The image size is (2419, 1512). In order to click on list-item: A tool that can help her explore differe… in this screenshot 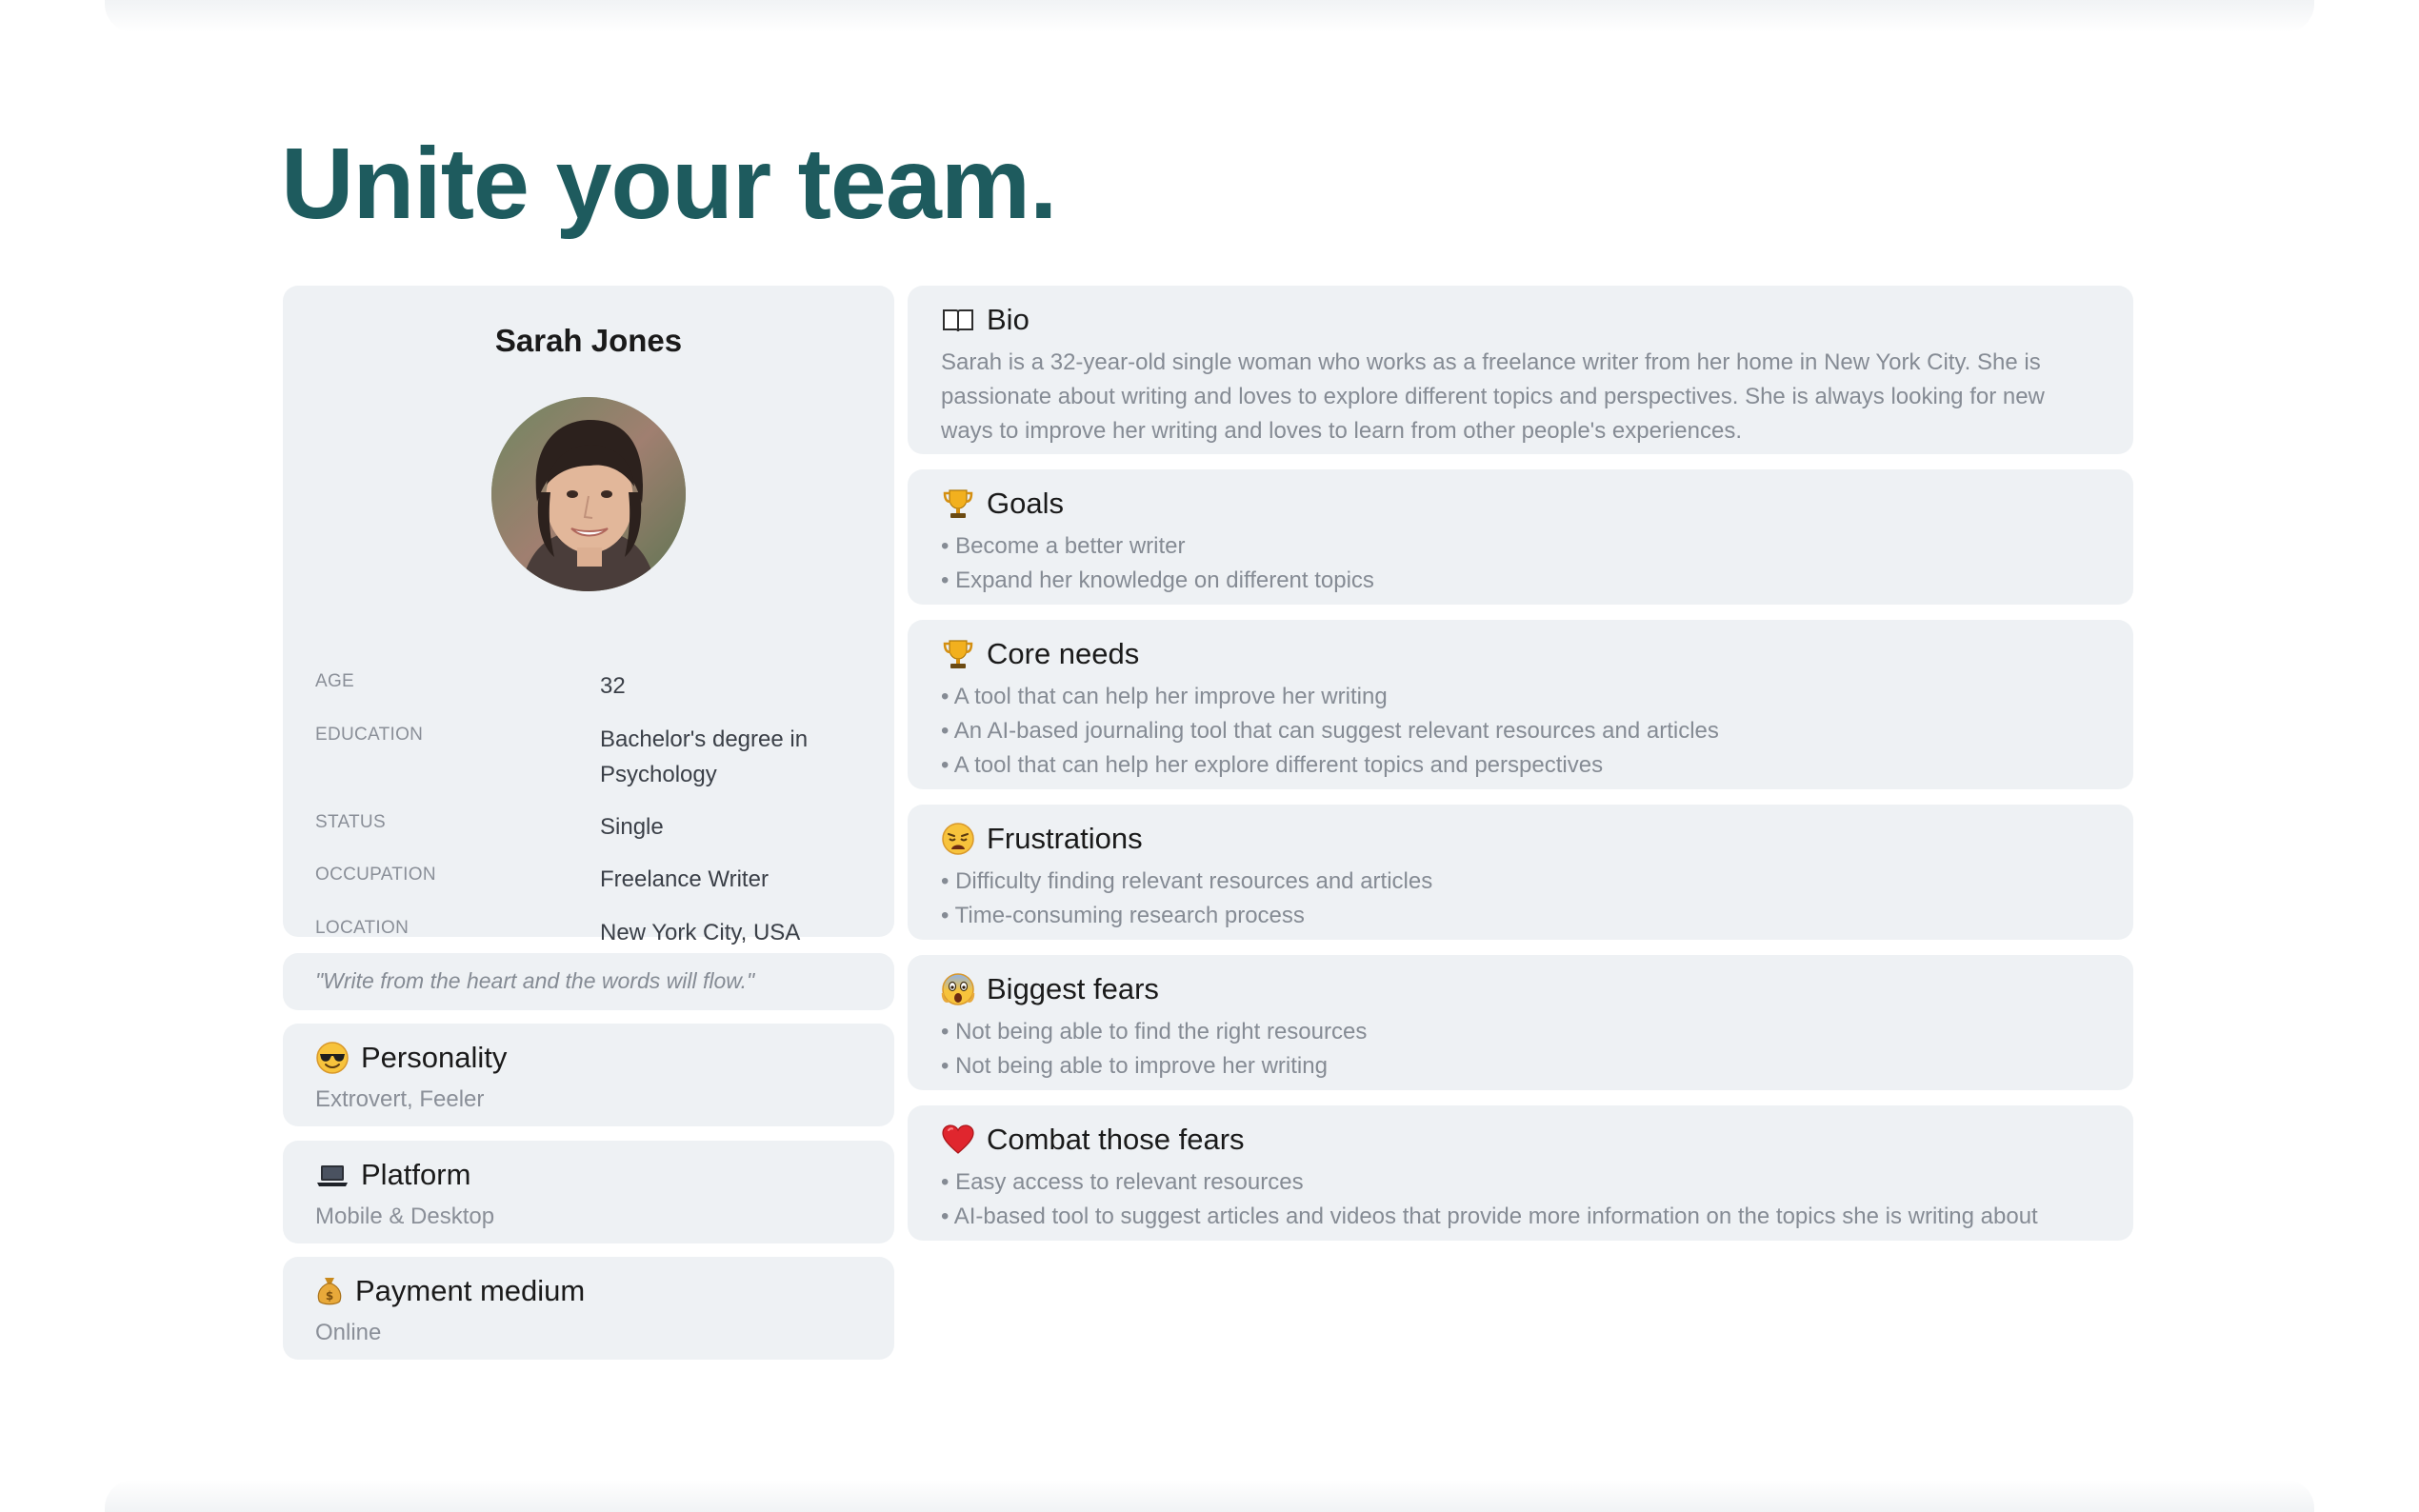, I will do `click(1518, 765)`.